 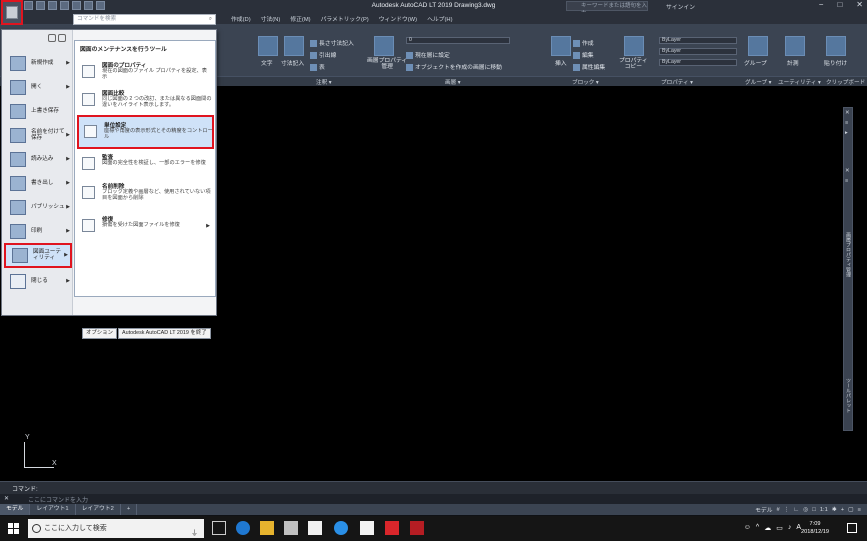 What do you see at coordinates (848, 395) in the screenshot?
I see `tool-palettes-tab: ツールパレット` at bounding box center [848, 395].